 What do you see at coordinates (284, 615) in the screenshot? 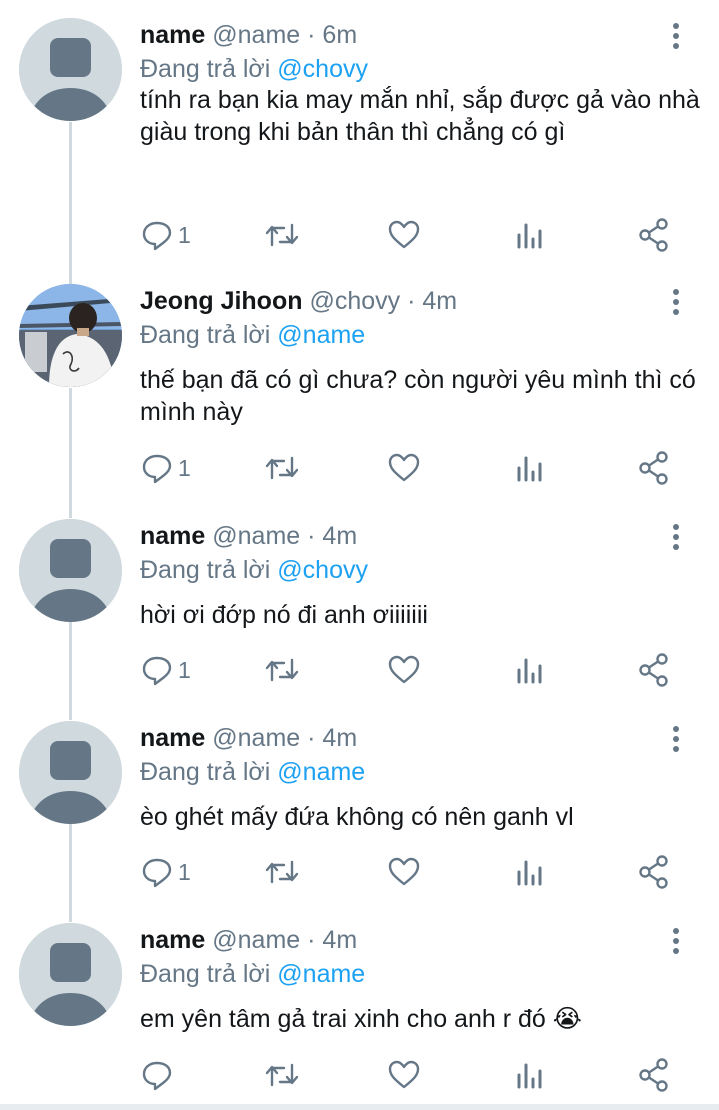
I see `tweet-text: hời ơi đớp nó đi anh ơiiiiiii` at bounding box center [284, 615].